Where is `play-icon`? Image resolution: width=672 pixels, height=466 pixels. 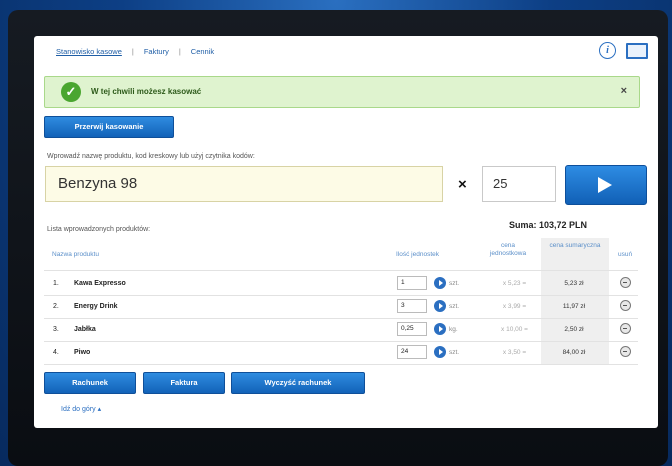 play-icon is located at coordinates (605, 185).